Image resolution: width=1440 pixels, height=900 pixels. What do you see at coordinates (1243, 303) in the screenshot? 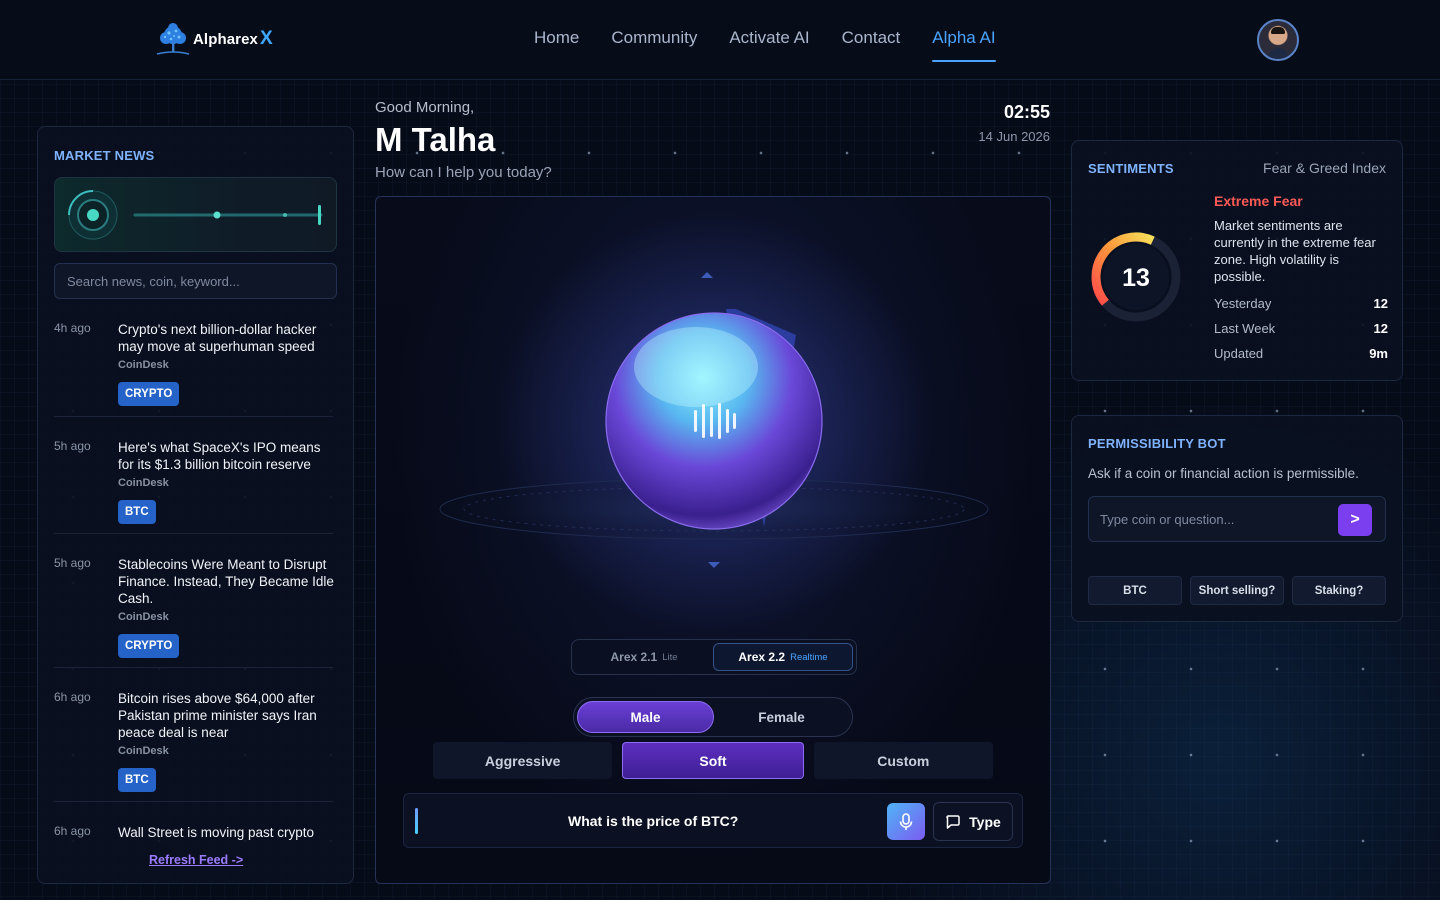
I see `stat-label: Yesterday` at bounding box center [1243, 303].